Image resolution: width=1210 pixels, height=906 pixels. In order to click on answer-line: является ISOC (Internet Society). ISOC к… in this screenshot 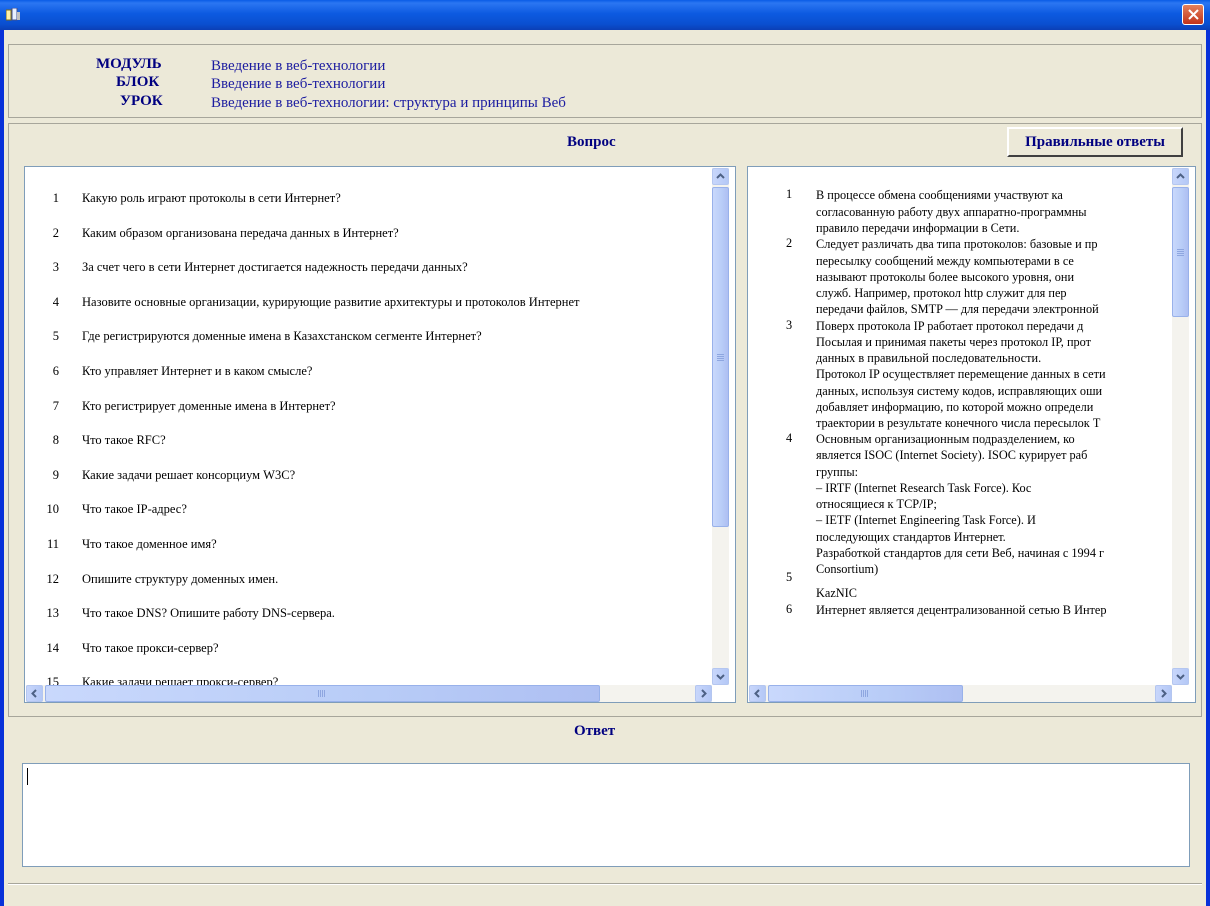, I will do `click(952, 455)`.